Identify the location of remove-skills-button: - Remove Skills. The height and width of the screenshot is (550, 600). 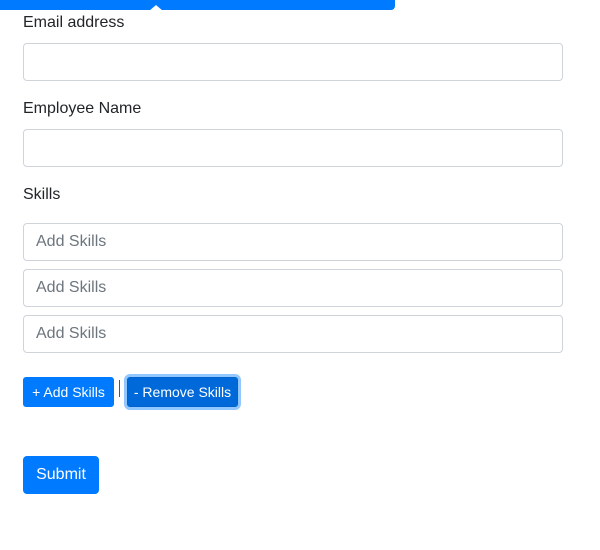
(182, 392).